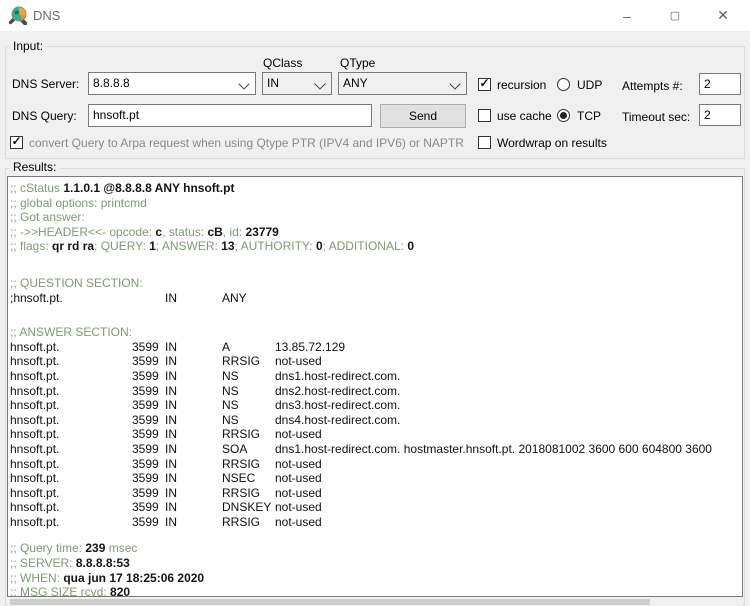  What do you see at coordinates (589, 85) in the screenshot?
I see `udp-label: UDP` at bounding box center [589, 85].